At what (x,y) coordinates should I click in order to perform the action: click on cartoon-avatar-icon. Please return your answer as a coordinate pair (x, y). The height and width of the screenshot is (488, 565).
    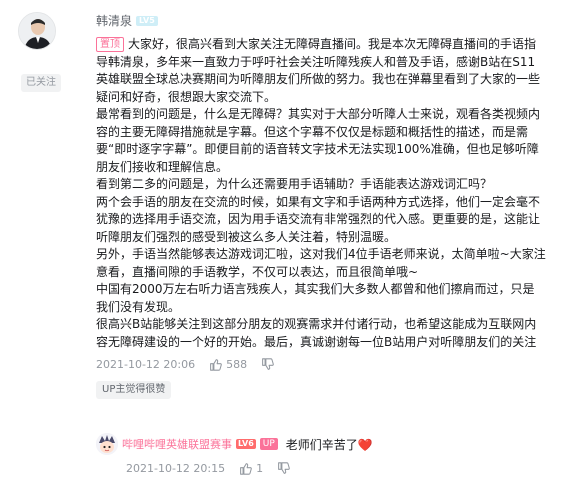
    Looking at the image, I should click on (107, 444).